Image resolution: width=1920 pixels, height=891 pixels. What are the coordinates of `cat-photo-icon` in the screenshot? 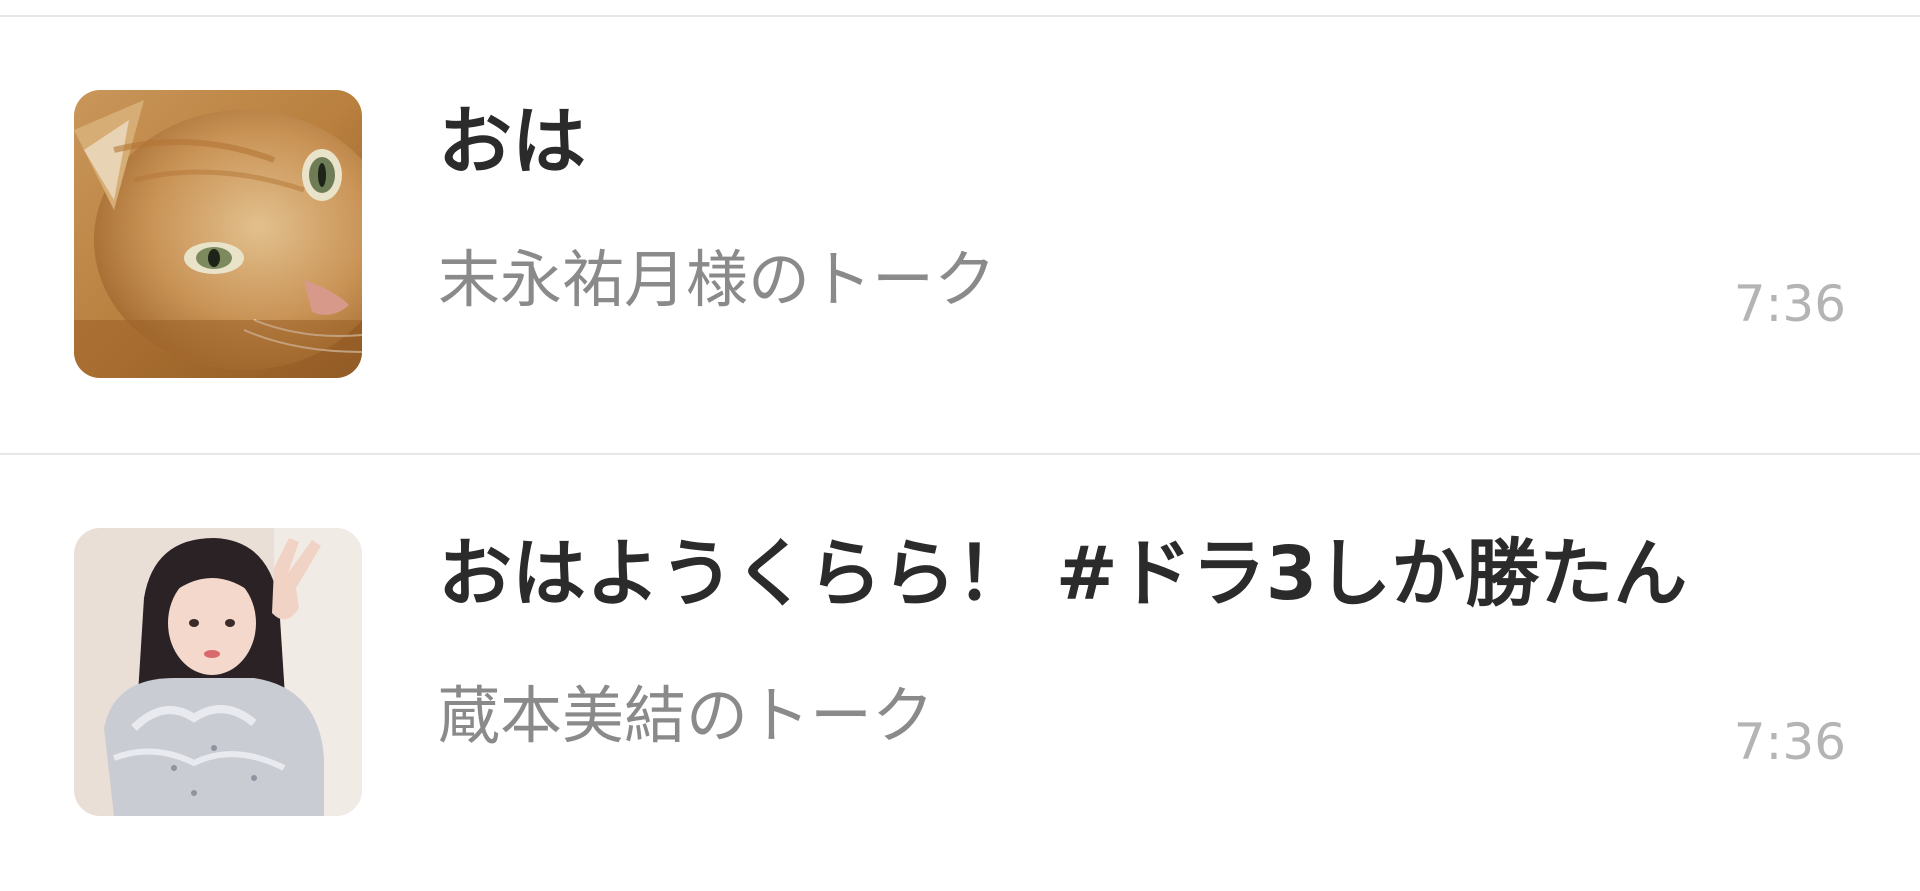 It's located at (218, 234).